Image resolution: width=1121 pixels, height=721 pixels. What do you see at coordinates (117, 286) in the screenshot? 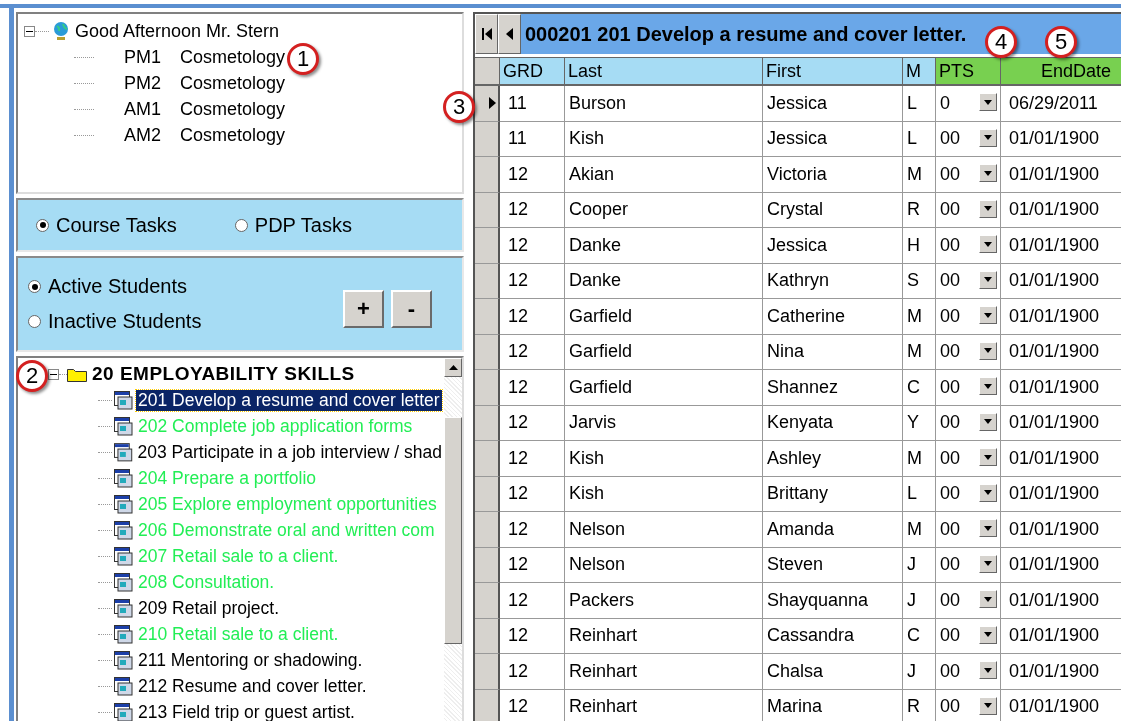
I see `radio-label: Active Students` at bounding box center [117, 286].